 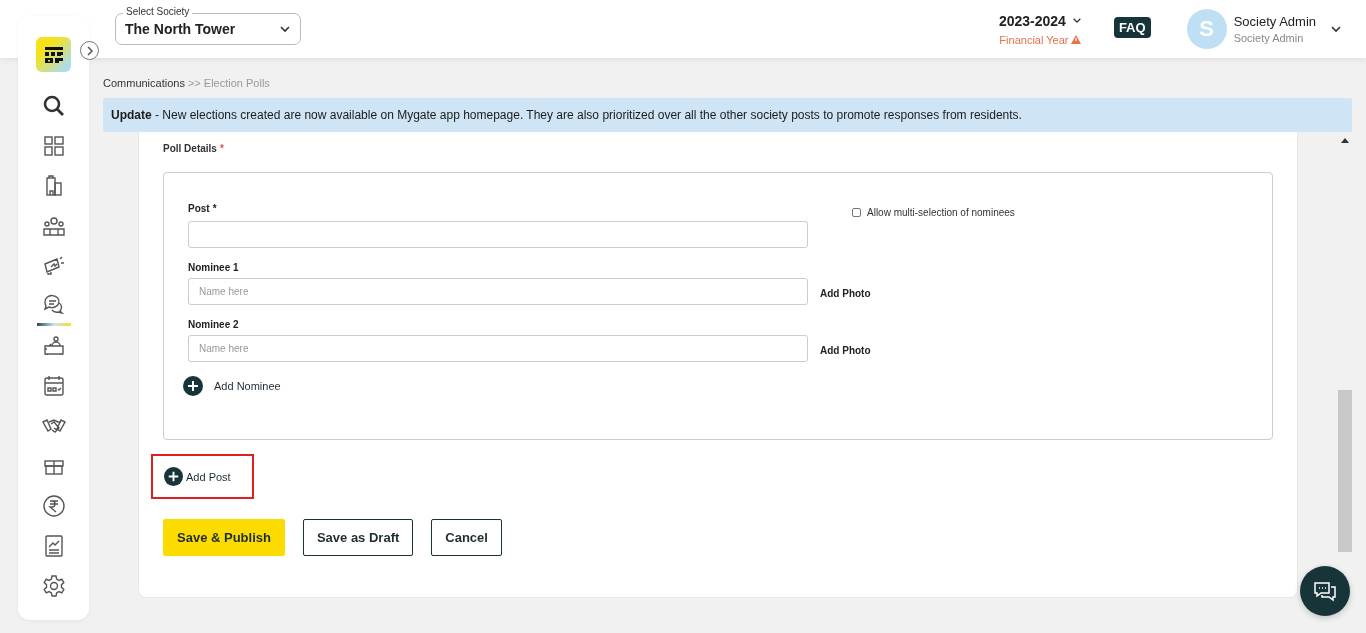 I want to click on desk-icon, so click(x=53, y=346).